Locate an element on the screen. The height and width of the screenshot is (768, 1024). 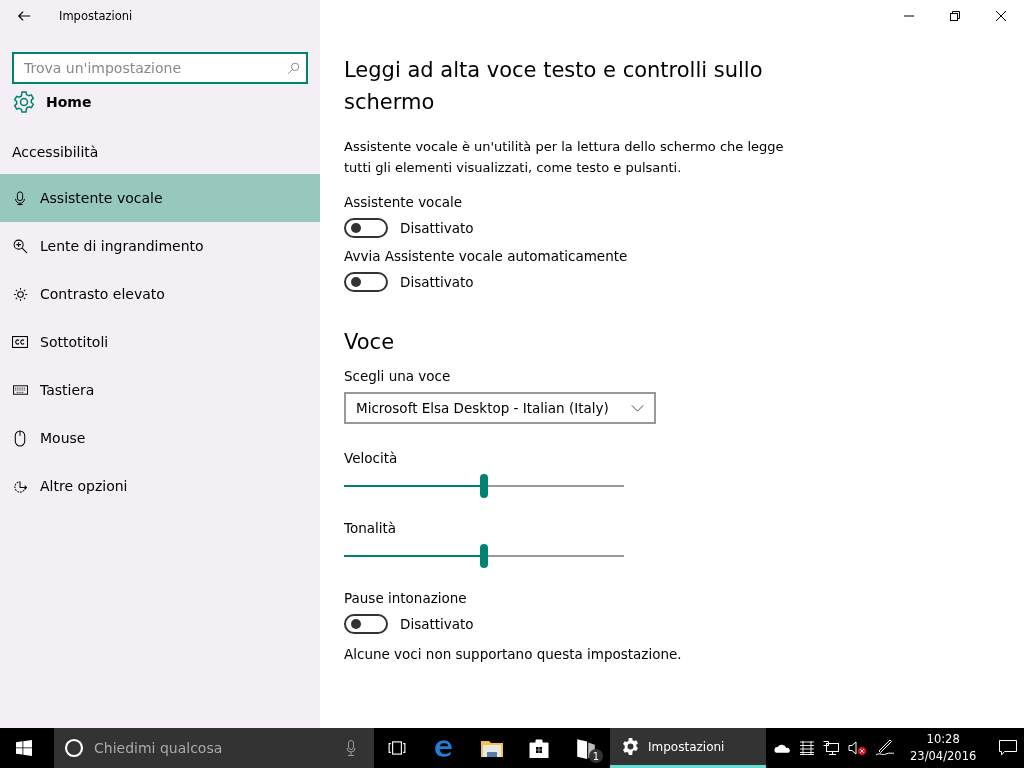
pen-icon is located at coordinates (885, 748).